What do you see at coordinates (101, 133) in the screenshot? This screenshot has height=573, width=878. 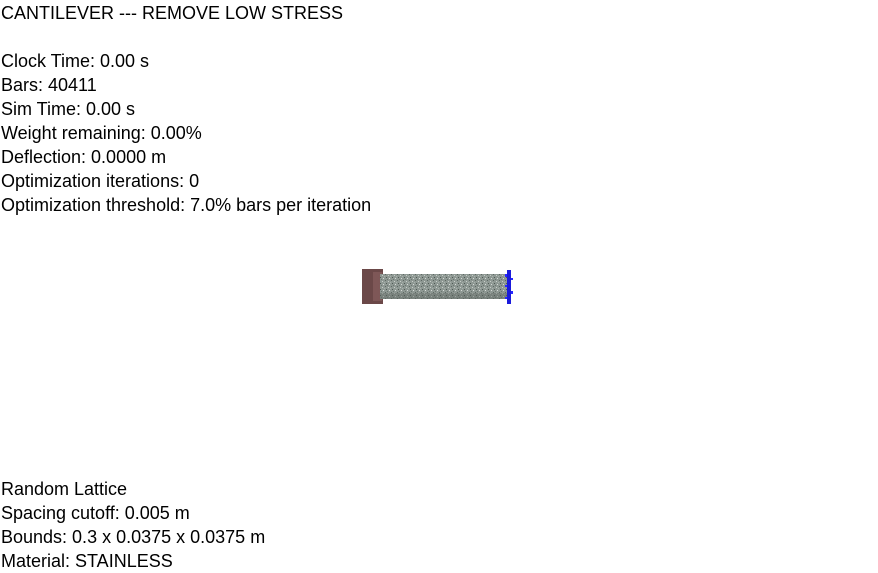 I see `weight-remaining-readout: Weight remaining: 0.00%` at bounding box center [101, 133].